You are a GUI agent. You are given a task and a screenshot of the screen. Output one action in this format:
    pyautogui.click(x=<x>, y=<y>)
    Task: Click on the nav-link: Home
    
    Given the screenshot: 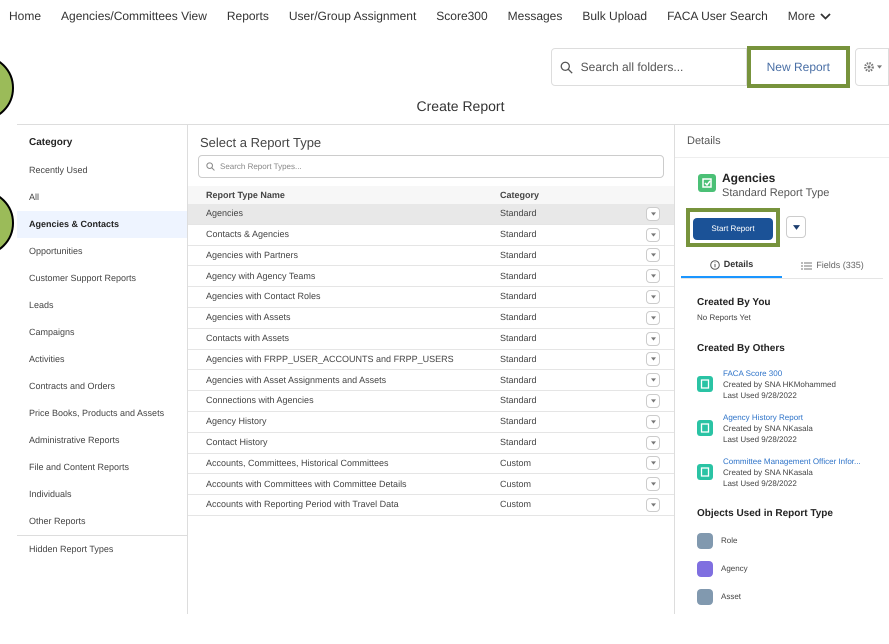 What is the action you would take?
    pyautogui.click(x=25, y=16)
    